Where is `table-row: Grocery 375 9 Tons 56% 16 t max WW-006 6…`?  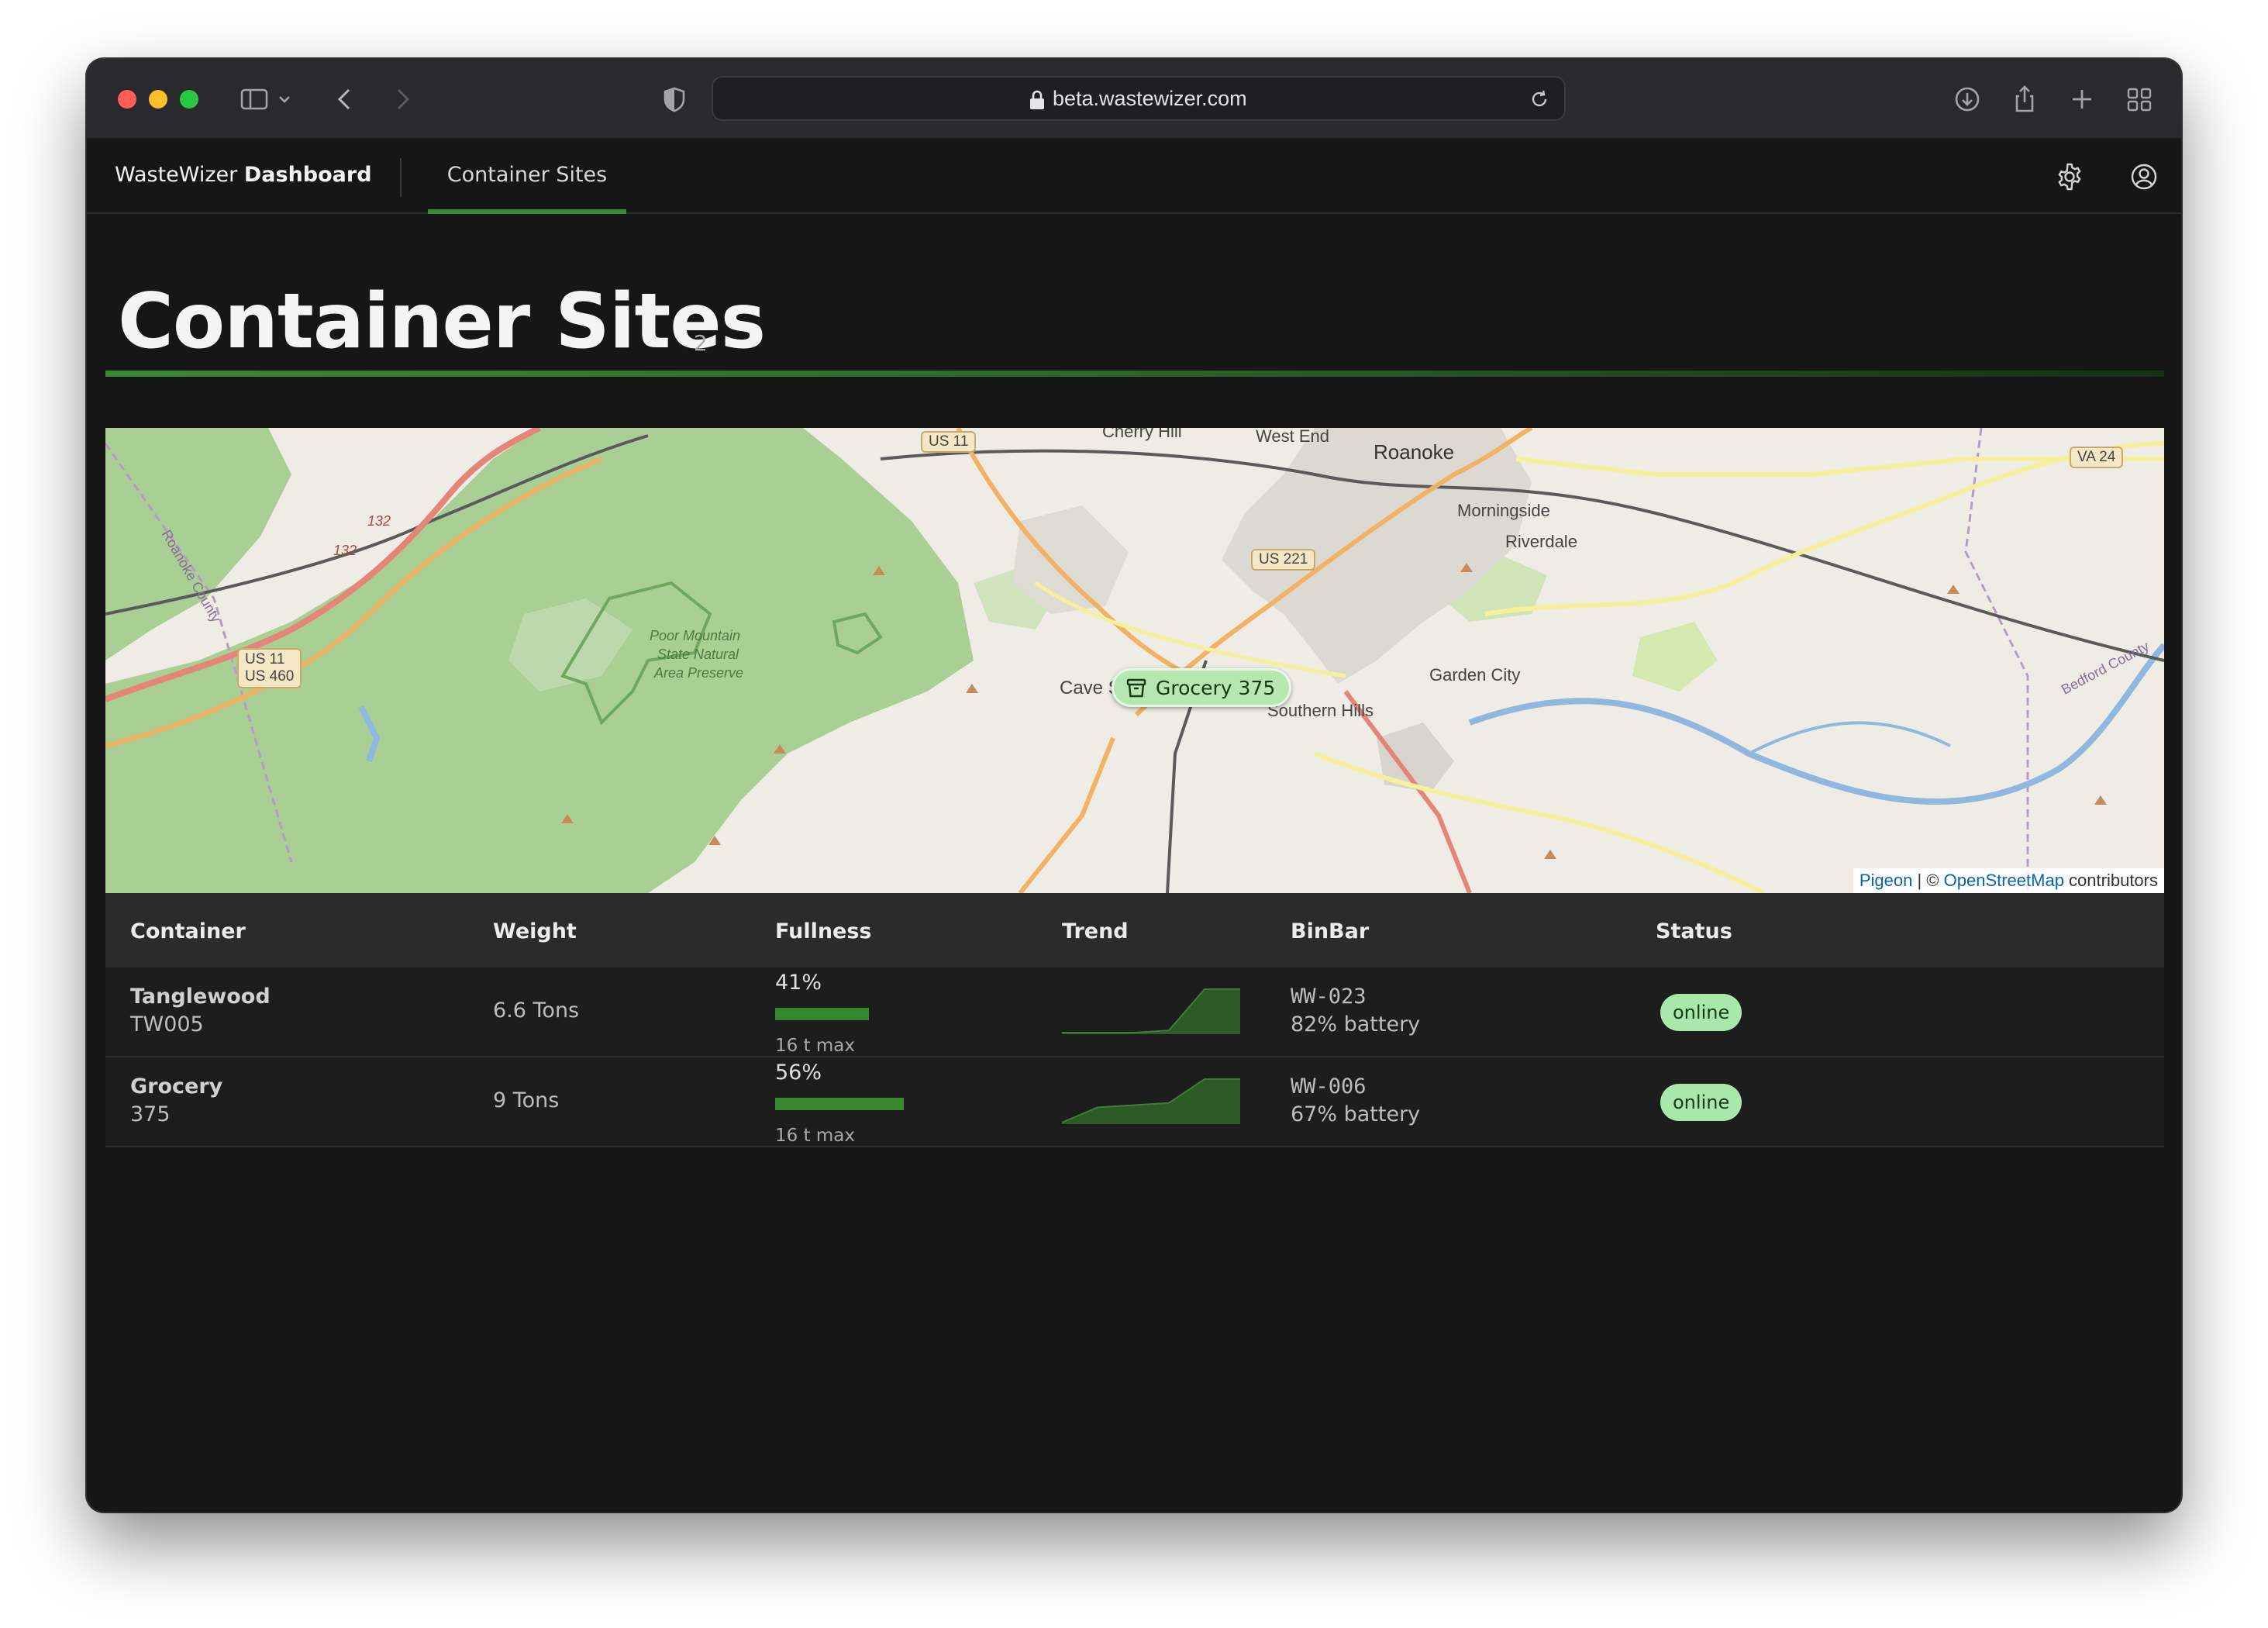 table-row: Grocery 375 9 Tons 56% 16 t max WW-006 6… is located at coordinates (1134, 1102).